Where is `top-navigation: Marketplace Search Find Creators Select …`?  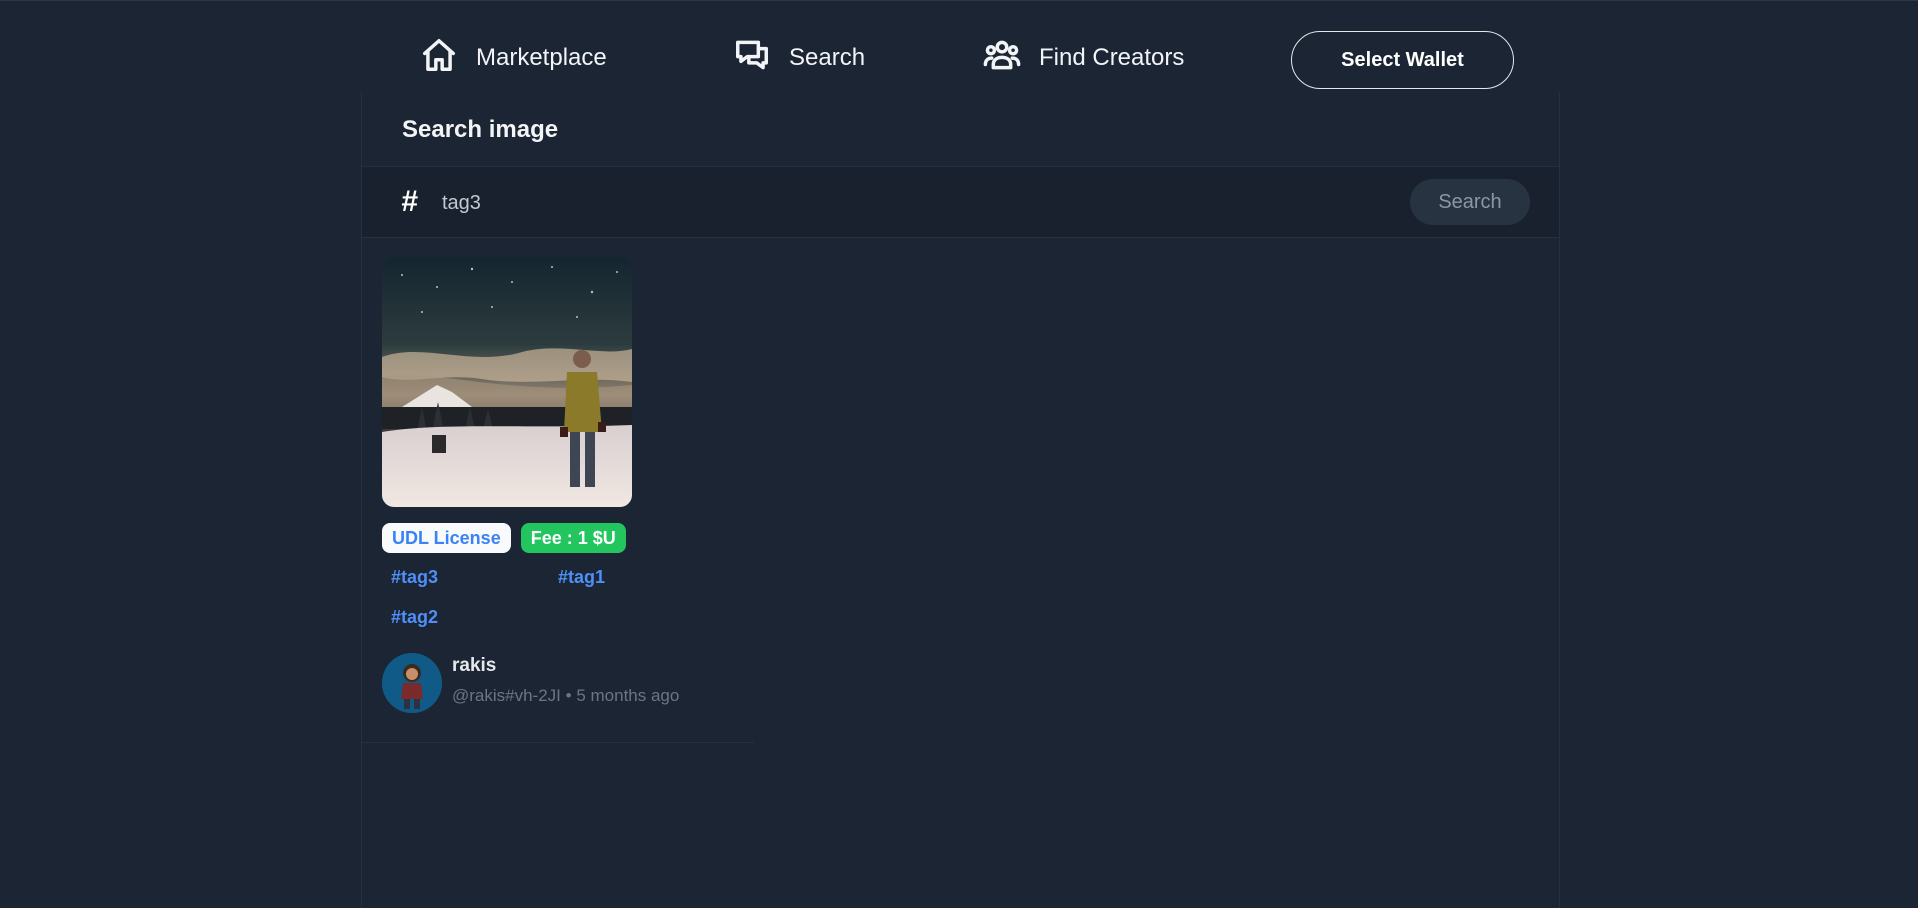 top-navigation: Marketplace Search Find Creators Select … is located at coordinates (959, 46).